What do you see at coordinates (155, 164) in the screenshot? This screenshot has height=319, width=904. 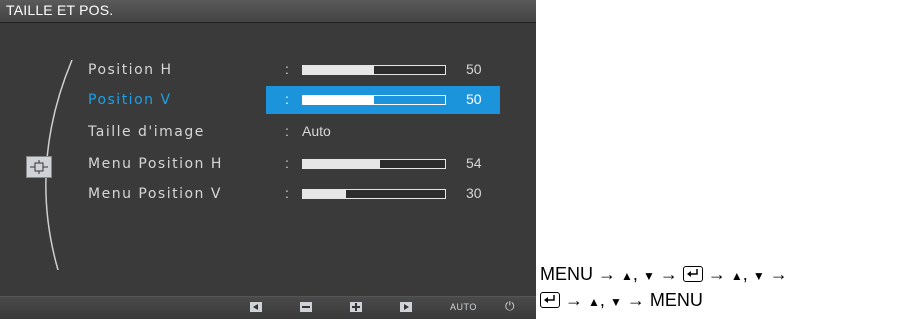 I see `menu-item-label: Menu Position H` at bounding box center [155, 164].